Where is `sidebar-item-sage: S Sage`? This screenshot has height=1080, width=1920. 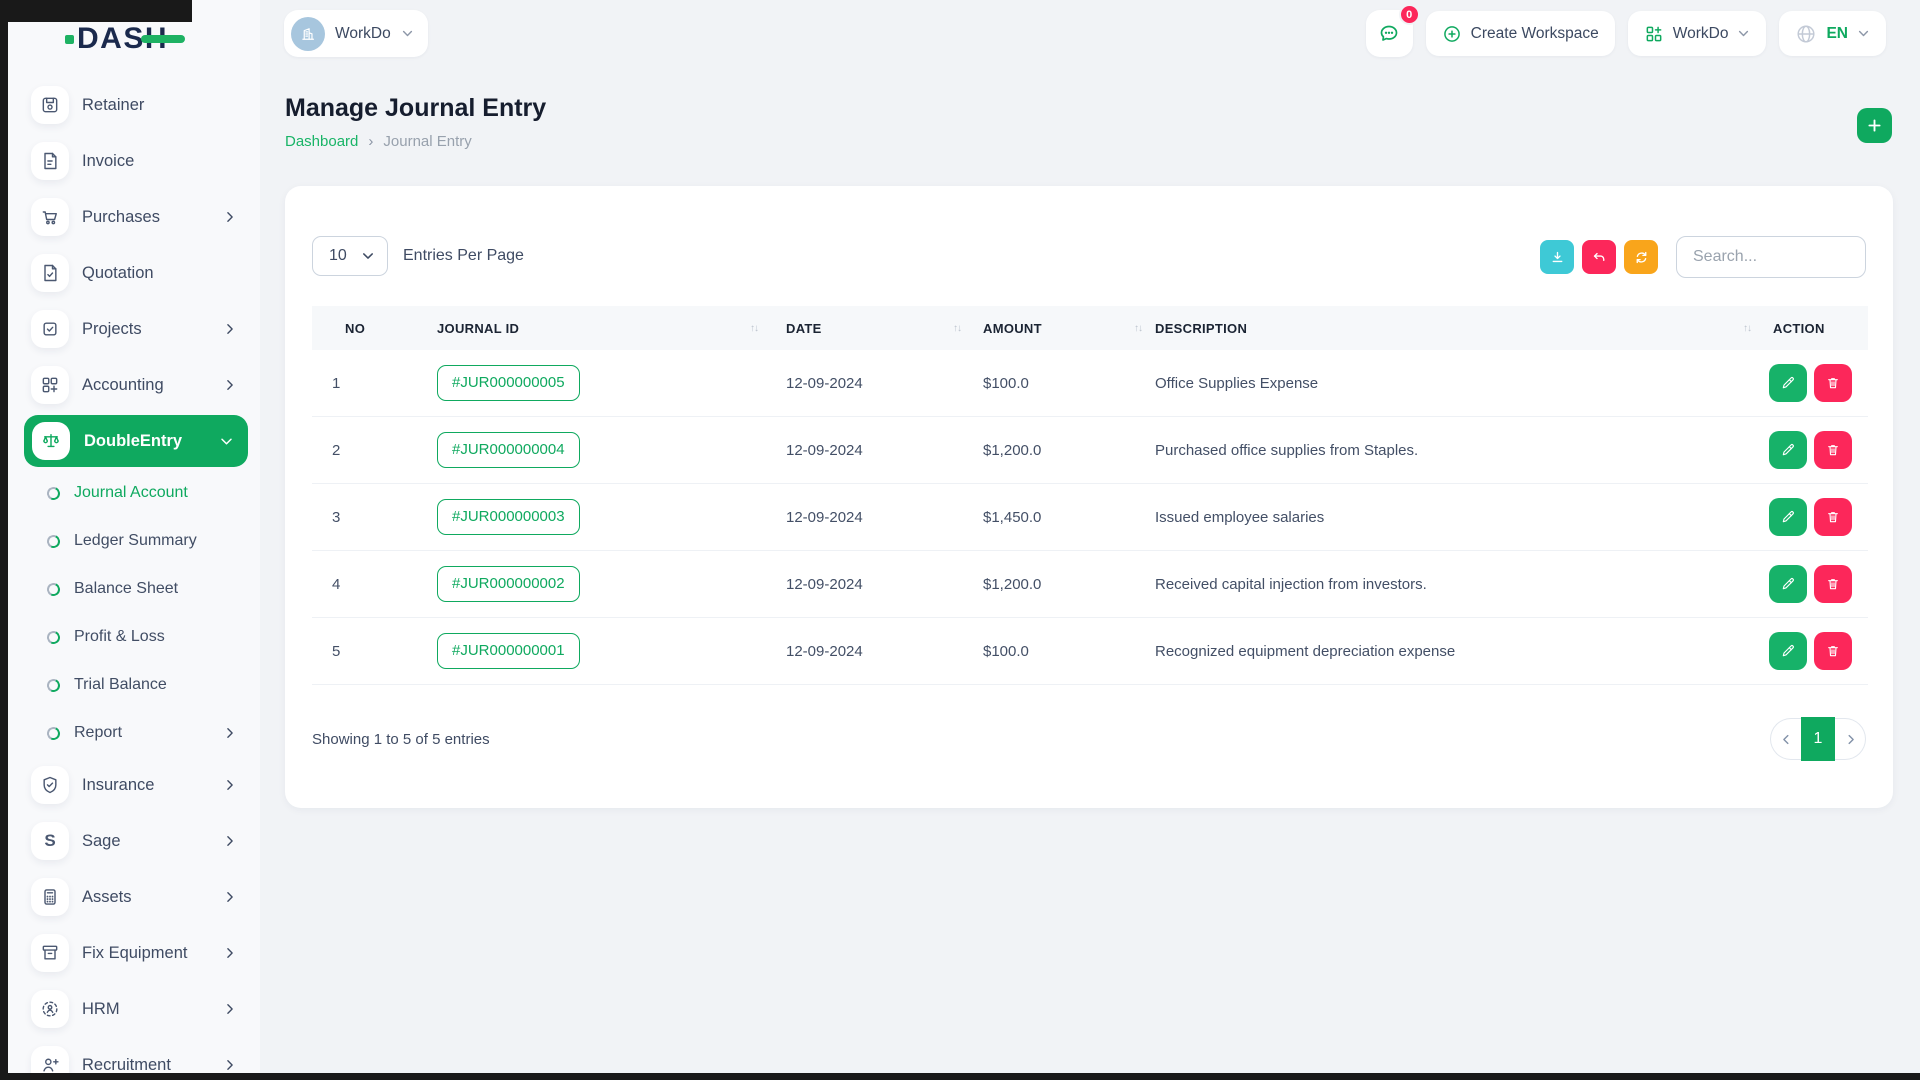 sidebar-item-sage: S Sage is located at coordinates (137, 841).